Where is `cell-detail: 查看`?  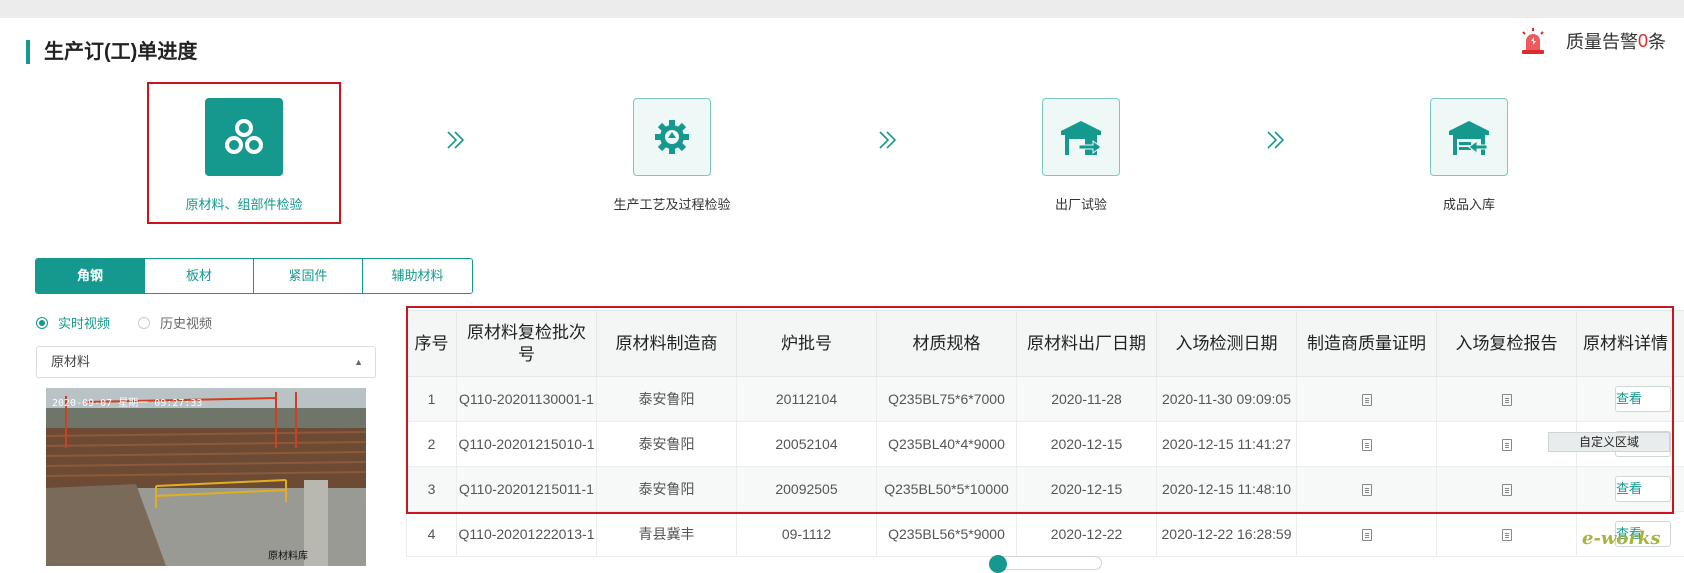
cell-detail: 查看 is located at coordinates (1630, 489).